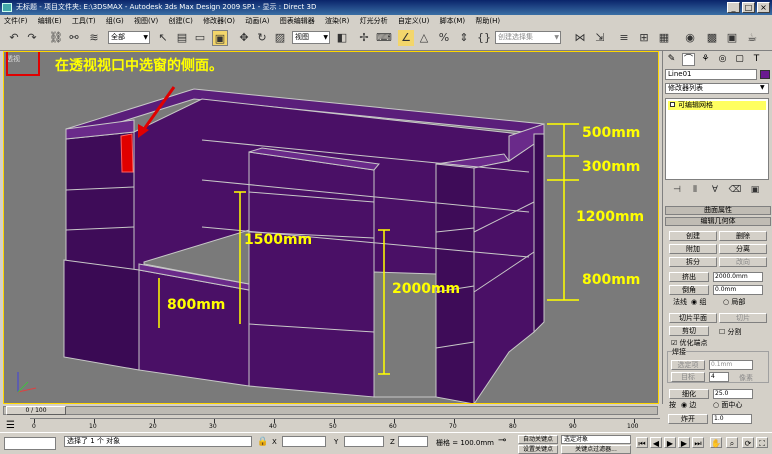  What do you see at coordinates (129, 37) in the screenshot?
I see `selection-filter-dropdown: 全部` at bounding box center [129, 37].